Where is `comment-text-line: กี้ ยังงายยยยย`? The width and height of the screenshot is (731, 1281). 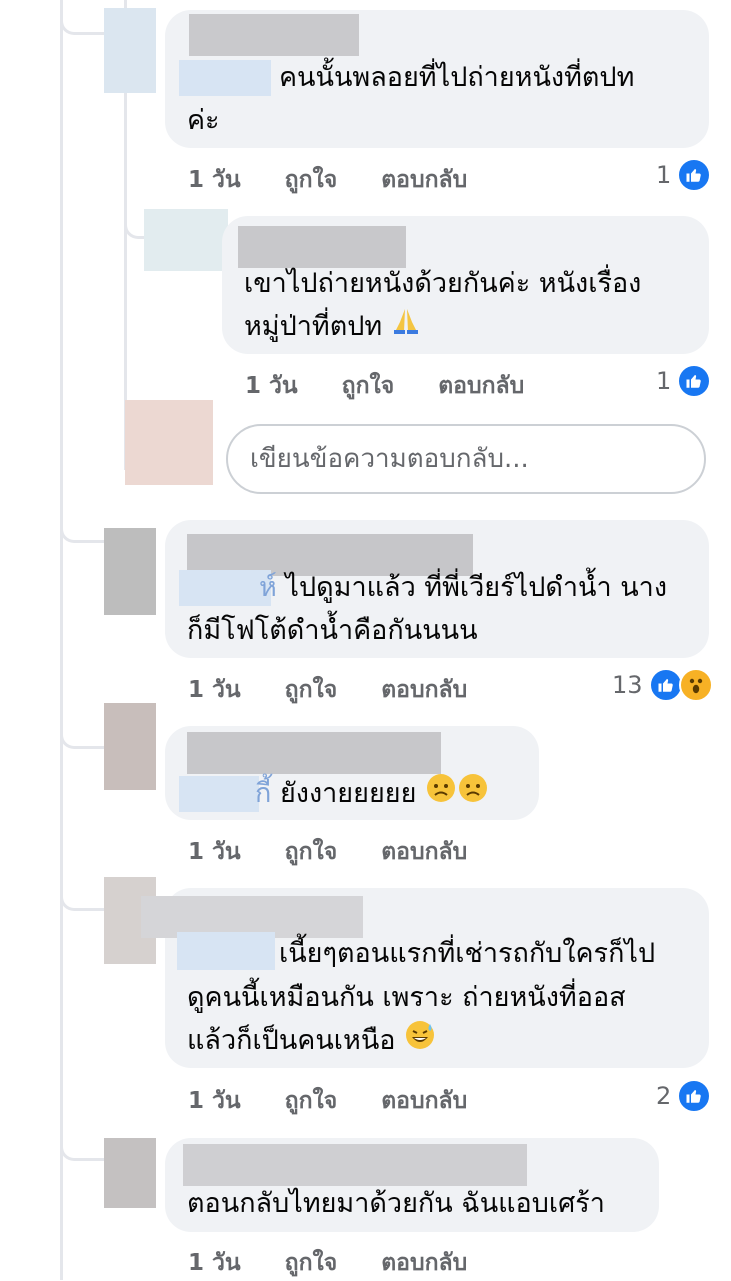 comment-text-line: กี้ ยังงายยยยย is located at coordinates (372, 794).